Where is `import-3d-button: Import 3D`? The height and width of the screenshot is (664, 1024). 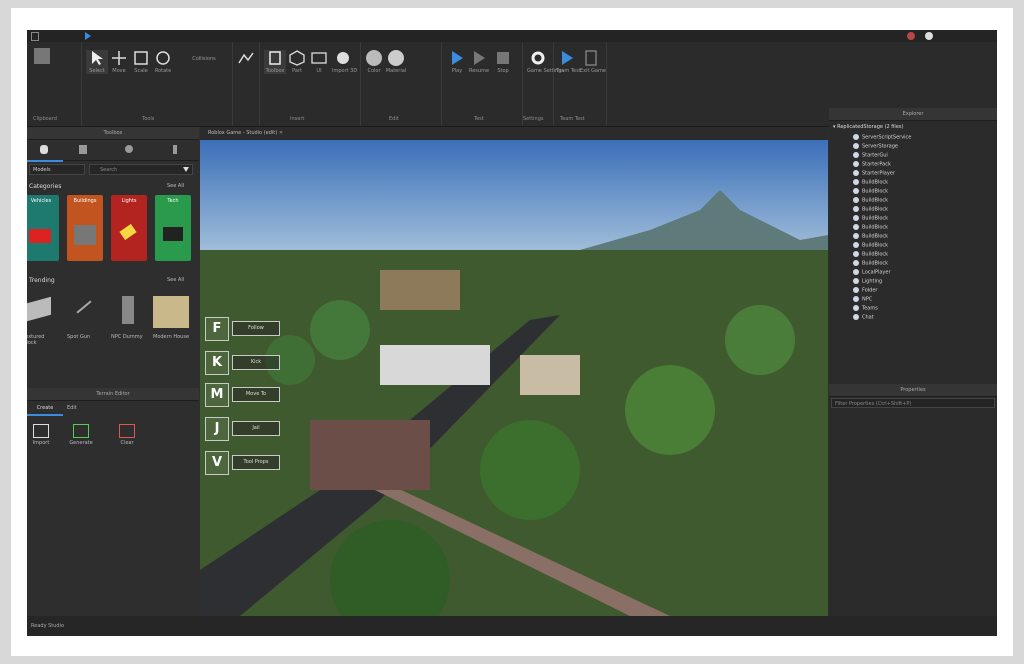
import-3d-button: Import 3D is located at coordinates (344, 62).